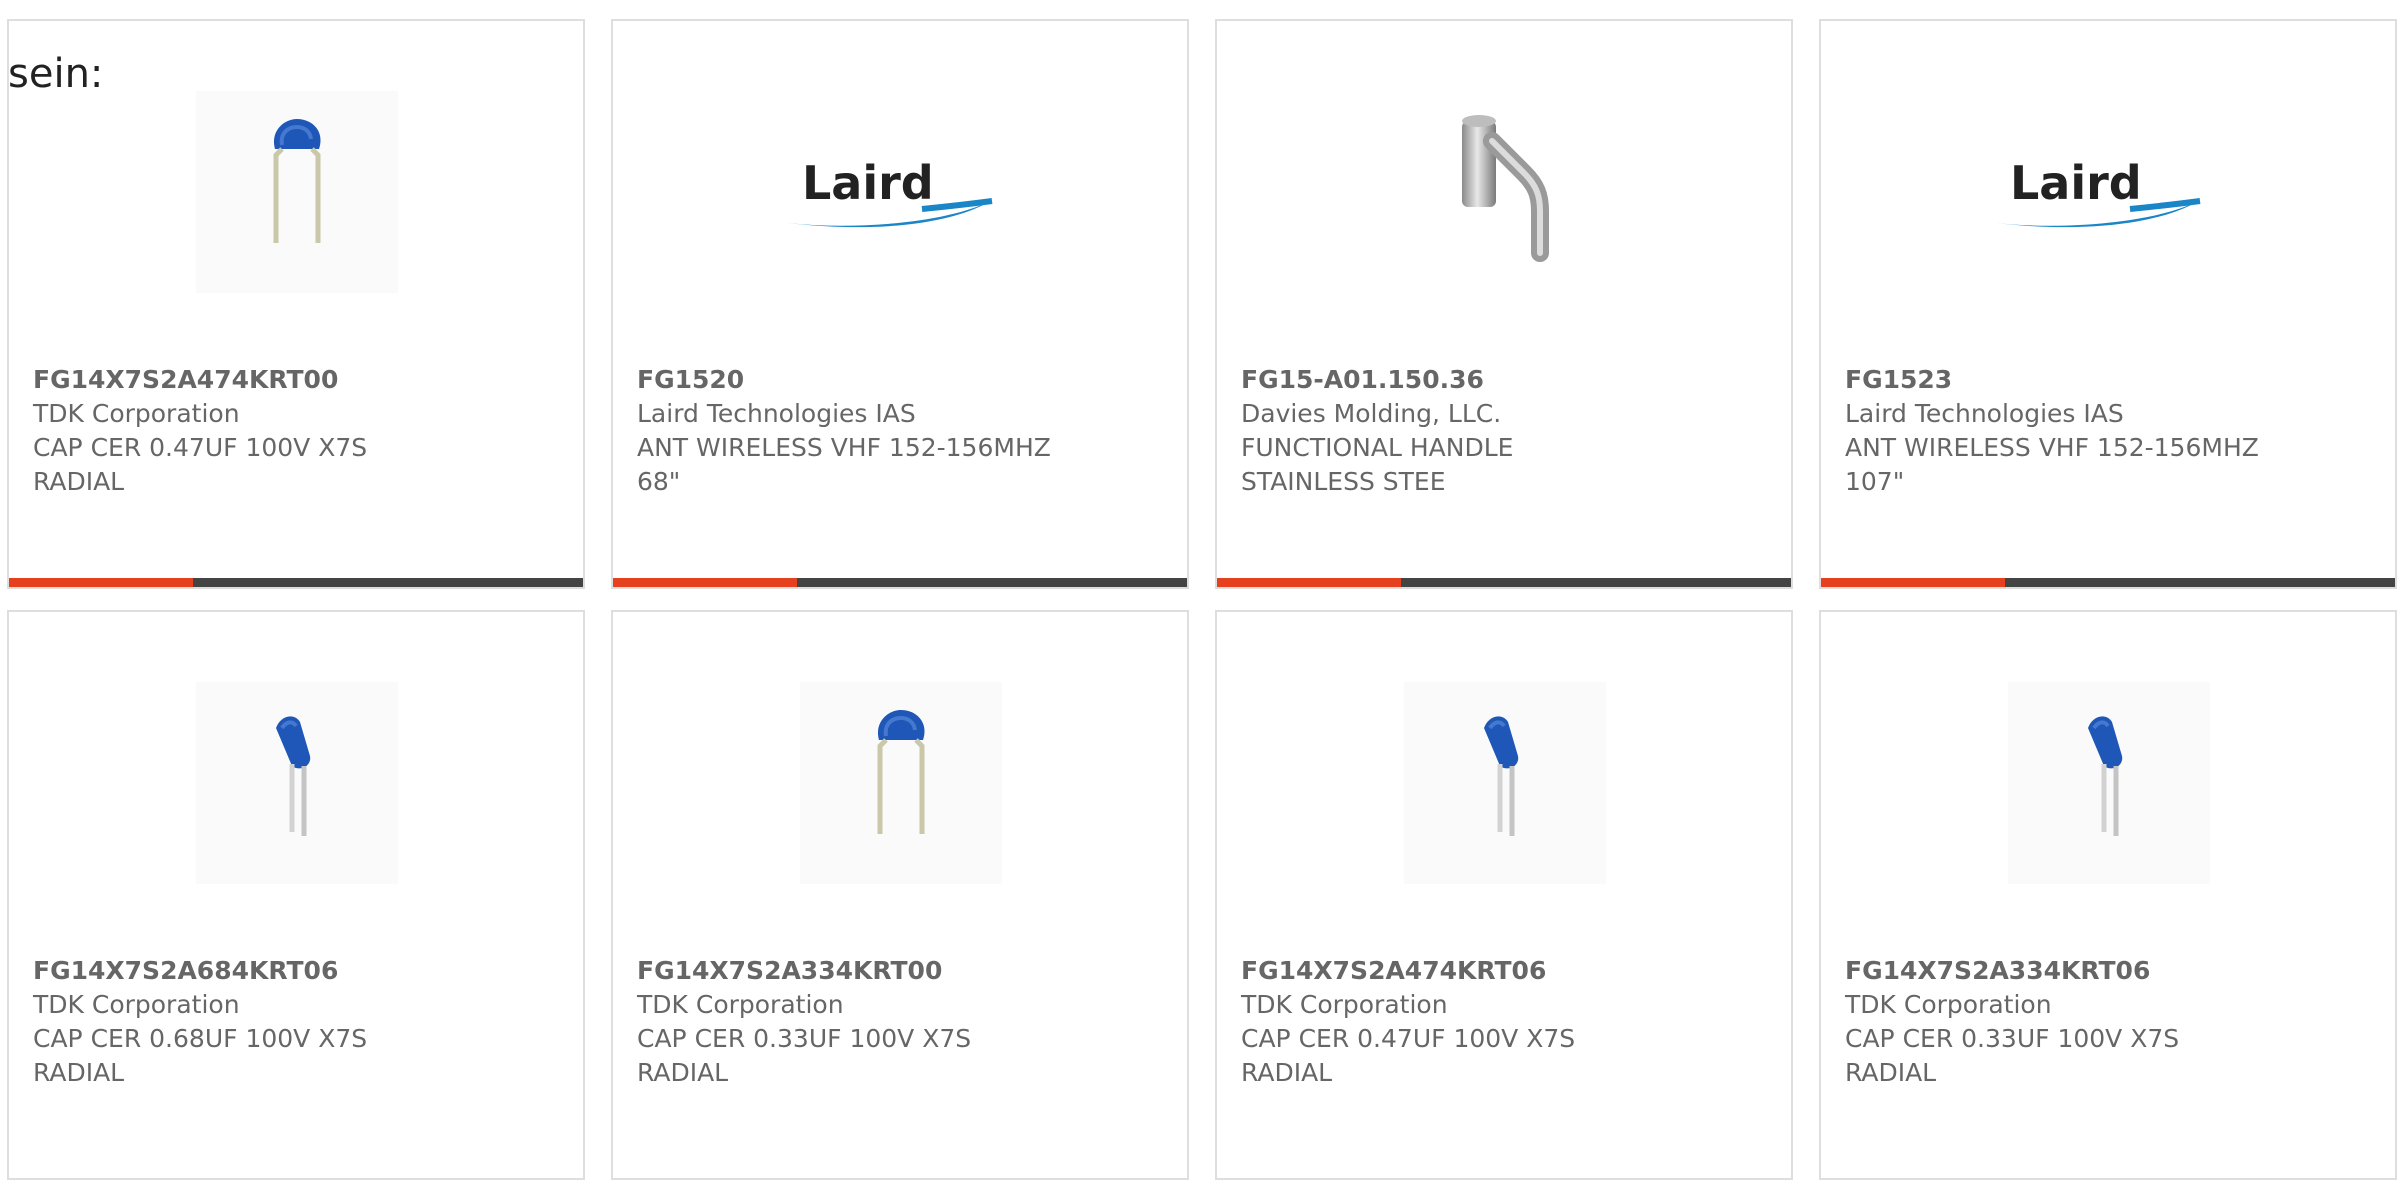 This screenshot has width=2400, height=1180. I want to click on intro-text: sein:, so click(56, 74).